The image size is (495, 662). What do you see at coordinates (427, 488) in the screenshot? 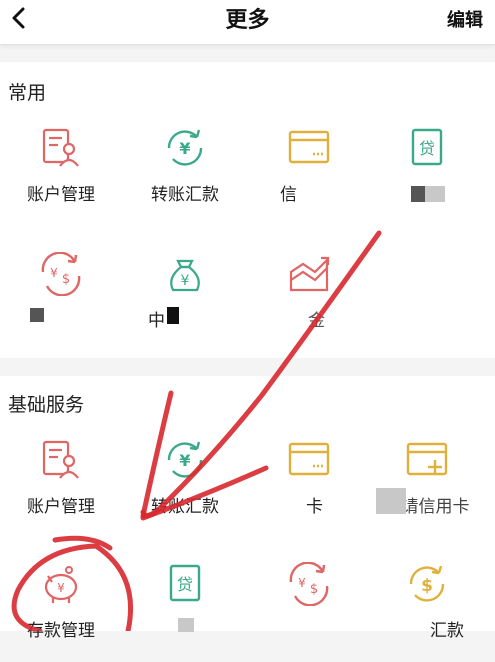
I see `service-apply-credit-card: 申请信用卡` at bounding box center [427, 488].